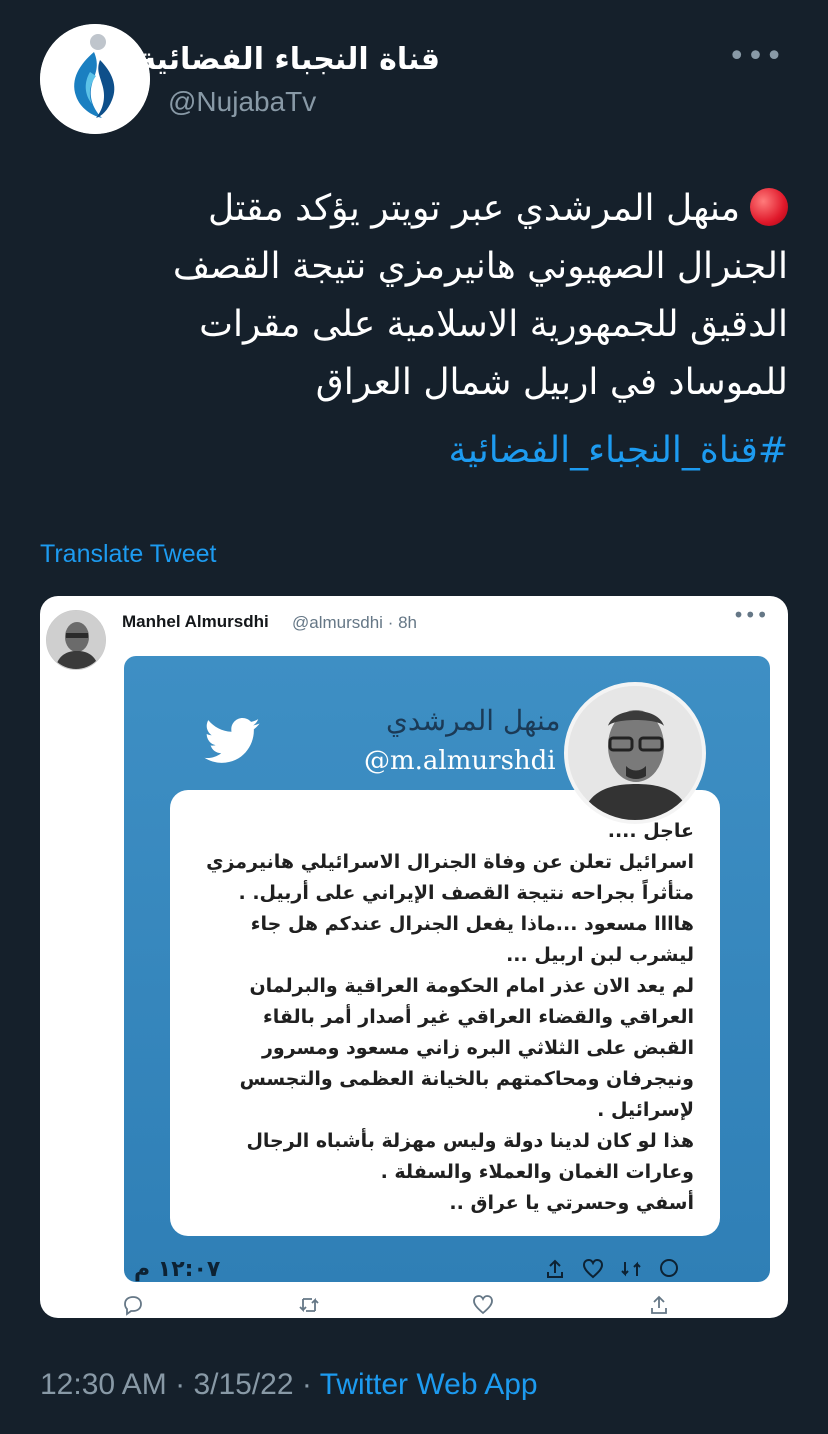 This screenshot has width=828, height=1434. What do you see at coordinates (242, 102) in the screenshot?
I see `author-handle: @NujabaTv` at bounding box center [242, 102].